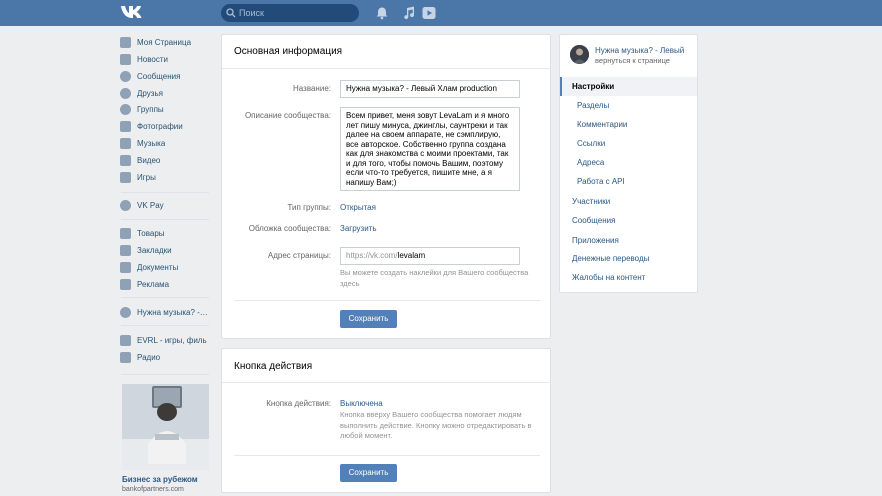 The height and width of the screenshot is (496, 882). What do you see at coordinates (289, 228) in the screenshot?
I see `cover-label: Обложка сообщества:` at bounding box center [289, 228].